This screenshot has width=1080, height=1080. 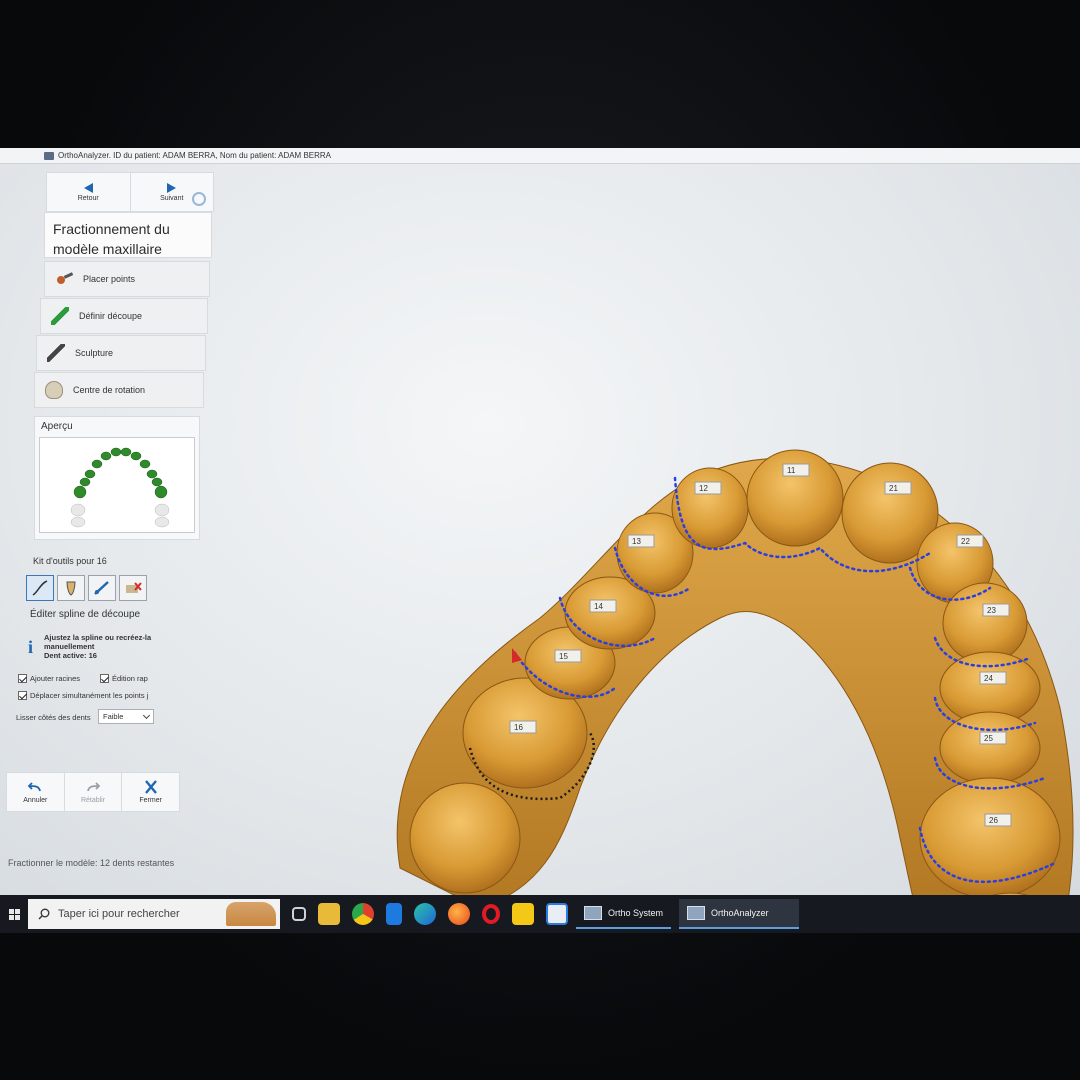 I want to click on undo-label: Annuler, so click(x=35, y=800).